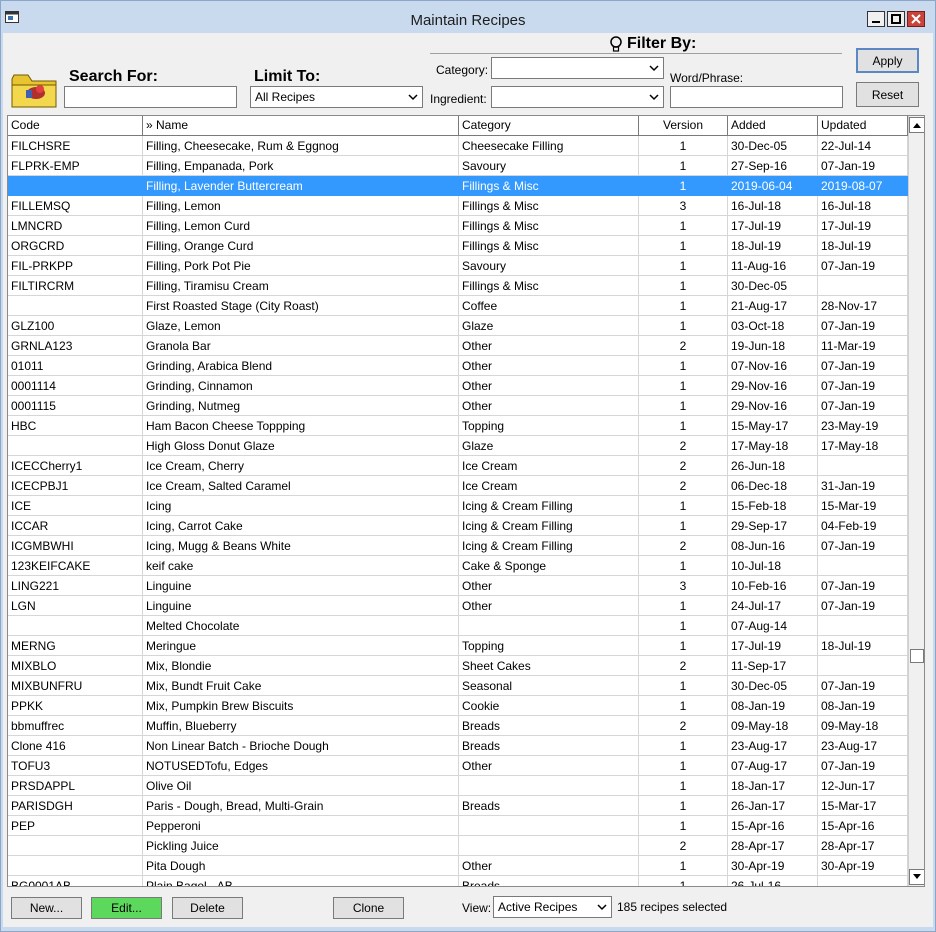 This screenshot has height=932, width=936. I want to click on cell-added: 24-Jul-17, so click(773, 606).